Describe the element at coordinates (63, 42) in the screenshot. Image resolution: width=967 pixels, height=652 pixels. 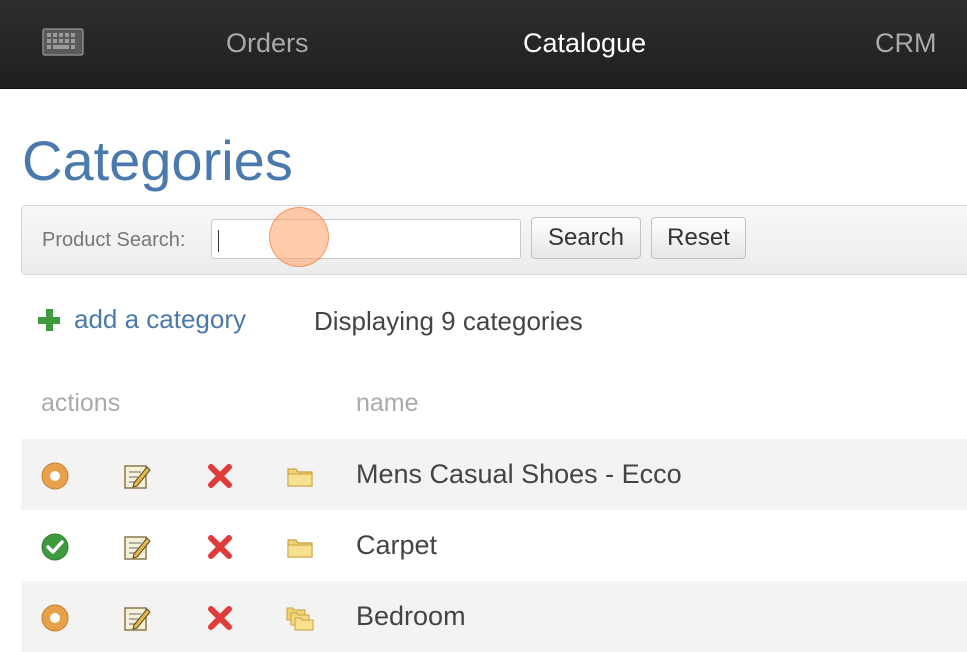
I see `keyboard-icon` at that location.